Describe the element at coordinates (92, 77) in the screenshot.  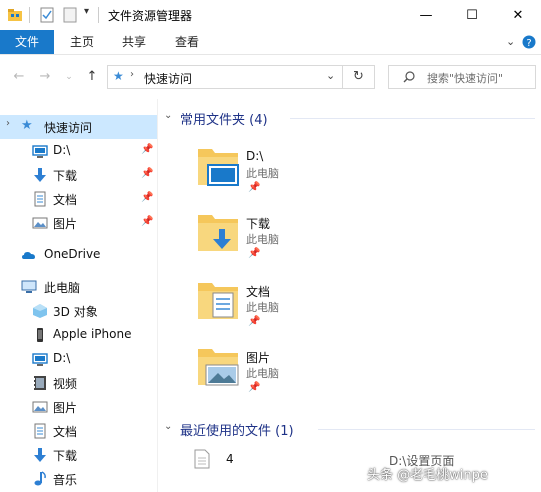
I see `up-button: ↑` at that location.